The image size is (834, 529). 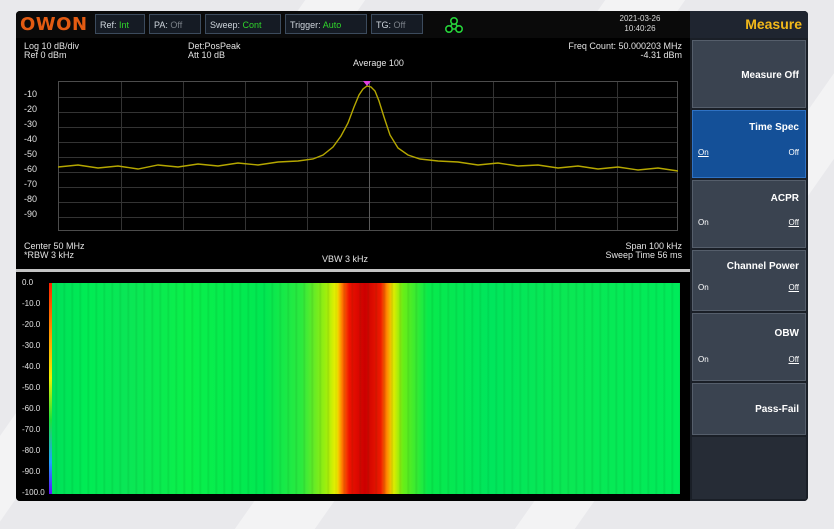 What do you see at coordinates (749, 409) in the screenshot?
I see `pass-fail-button: Pass-Fail` at bounding box center [749, 409].